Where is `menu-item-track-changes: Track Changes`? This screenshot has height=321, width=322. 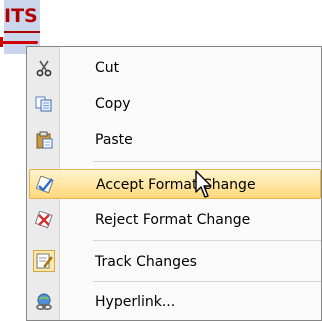
menu-item-track-changes: Track Changes is located at coordinates (175, 262).